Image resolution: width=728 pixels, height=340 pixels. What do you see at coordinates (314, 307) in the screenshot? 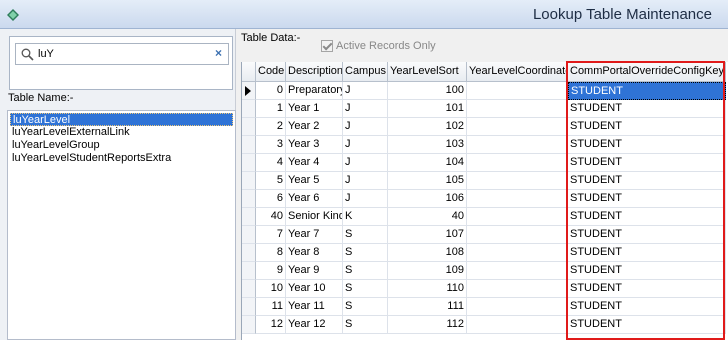
I see `table-cell: Year 11` at bounding box center [314, 307].